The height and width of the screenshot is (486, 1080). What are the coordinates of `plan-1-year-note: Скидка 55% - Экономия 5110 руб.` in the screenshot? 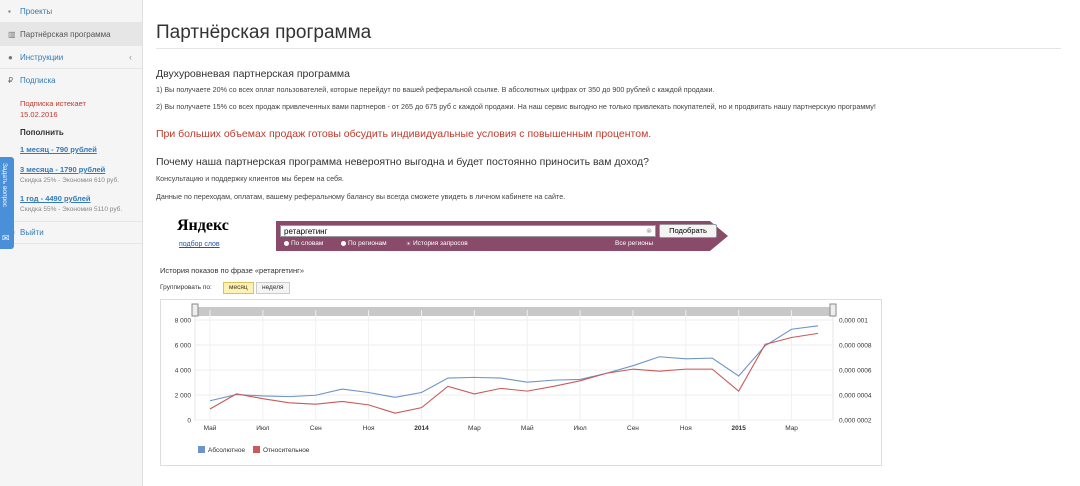 It's located at (71, 209).